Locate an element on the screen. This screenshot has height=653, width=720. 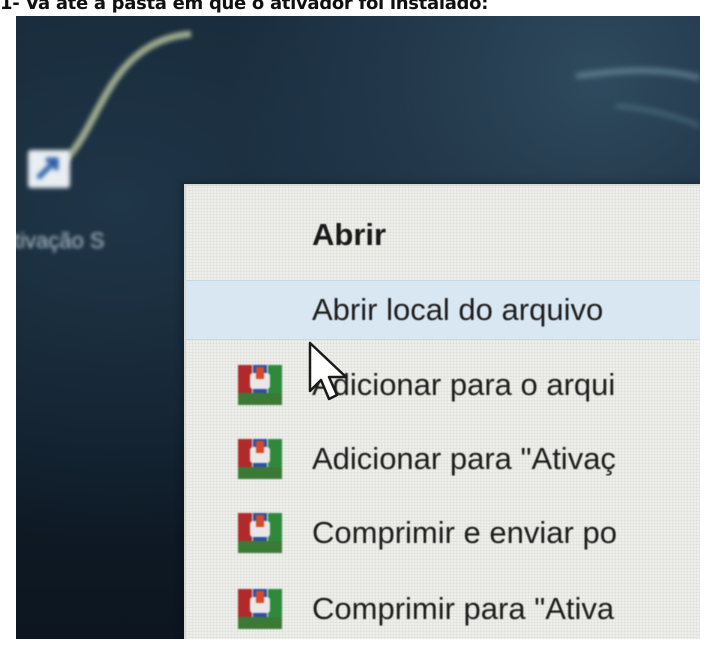
menu-item-adicionar-ativacao: Adicionar para "Ativaç is located at coordinates (443, 459).